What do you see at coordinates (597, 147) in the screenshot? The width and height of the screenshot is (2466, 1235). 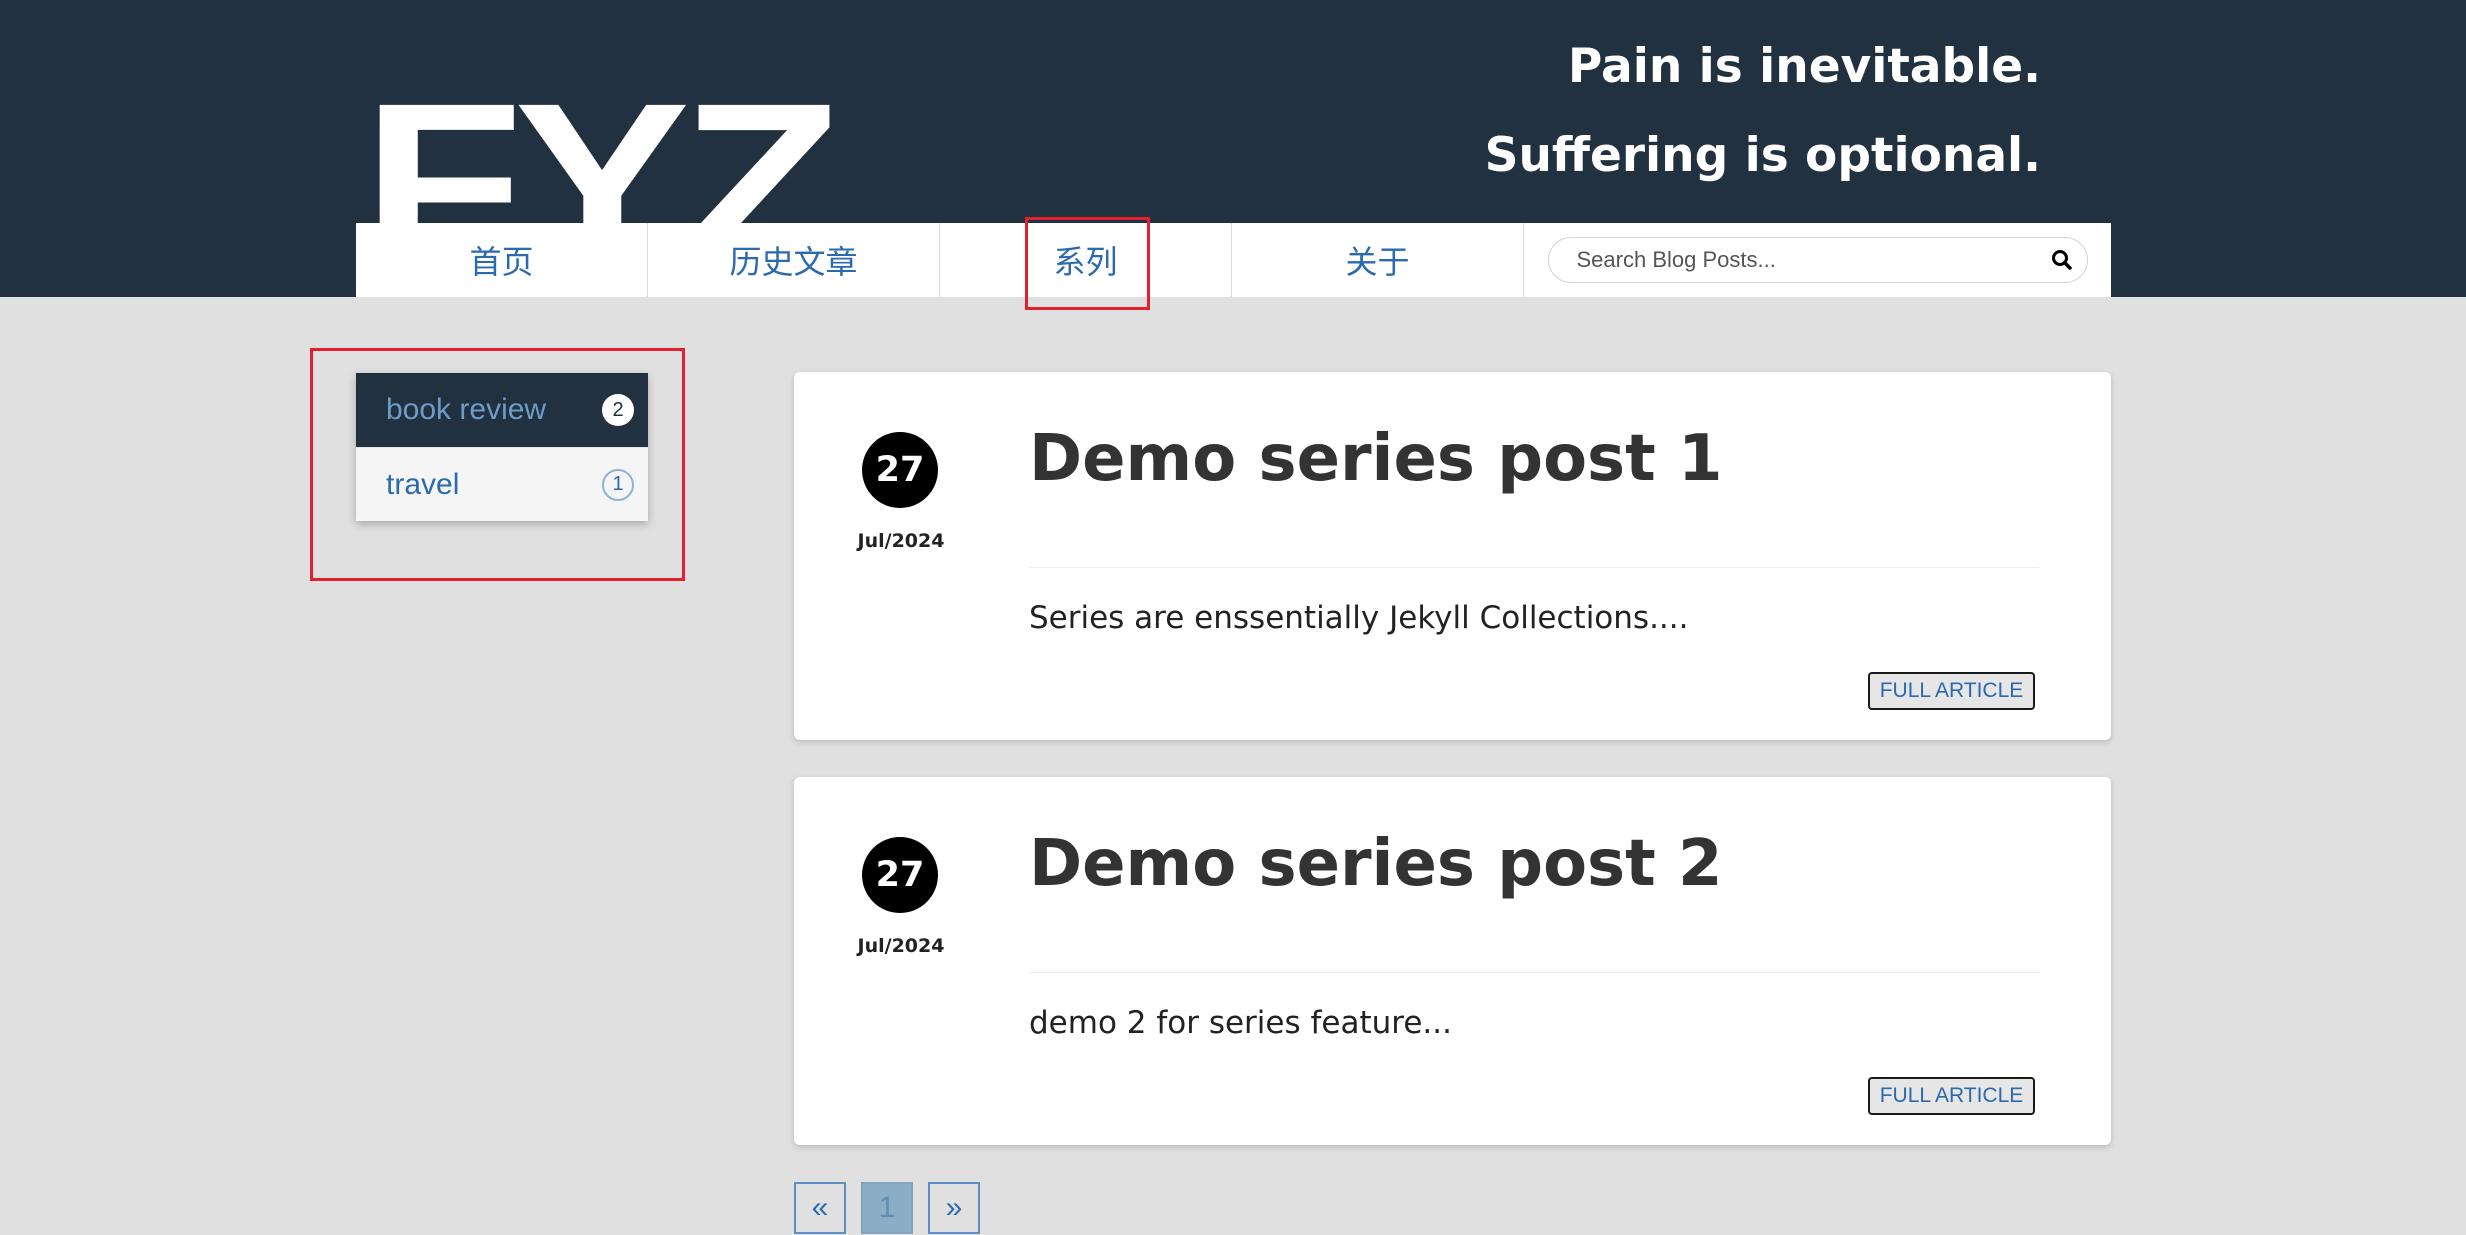 I see `site-logo: FYZ` at bounding box center [597, 147].